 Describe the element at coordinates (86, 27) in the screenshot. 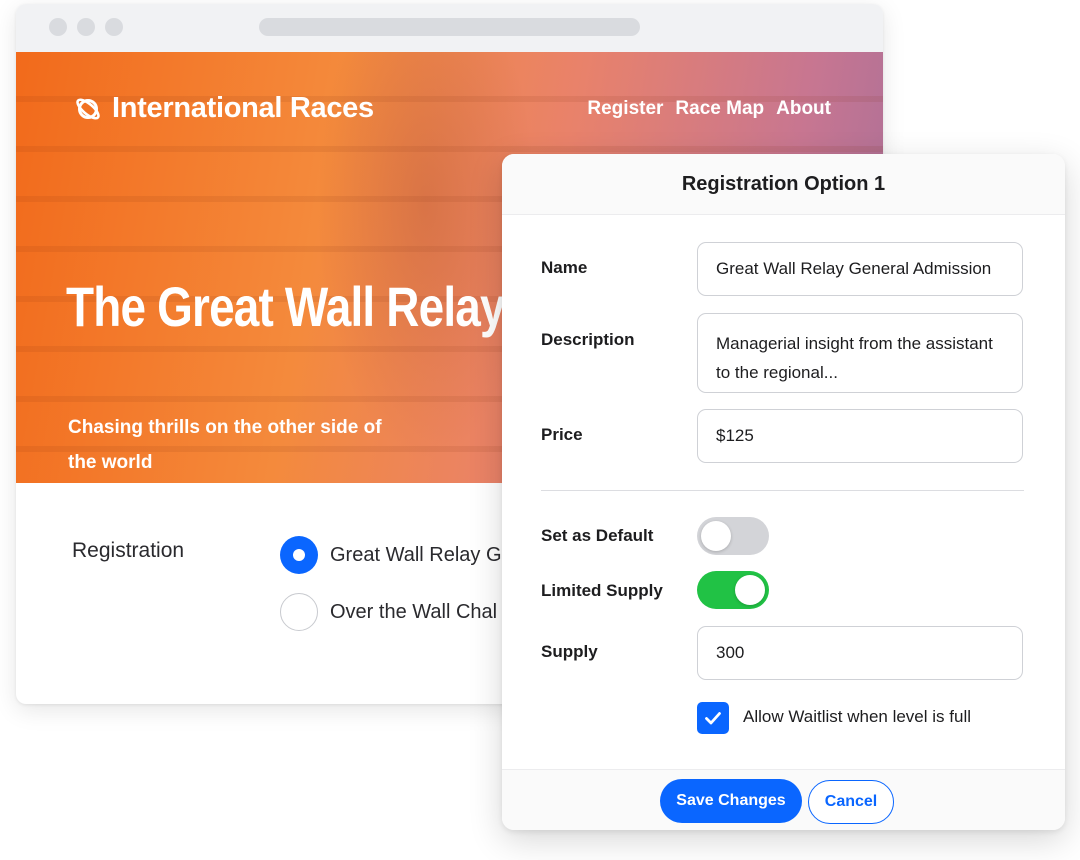

I see `window-minimize-dot` at that location.